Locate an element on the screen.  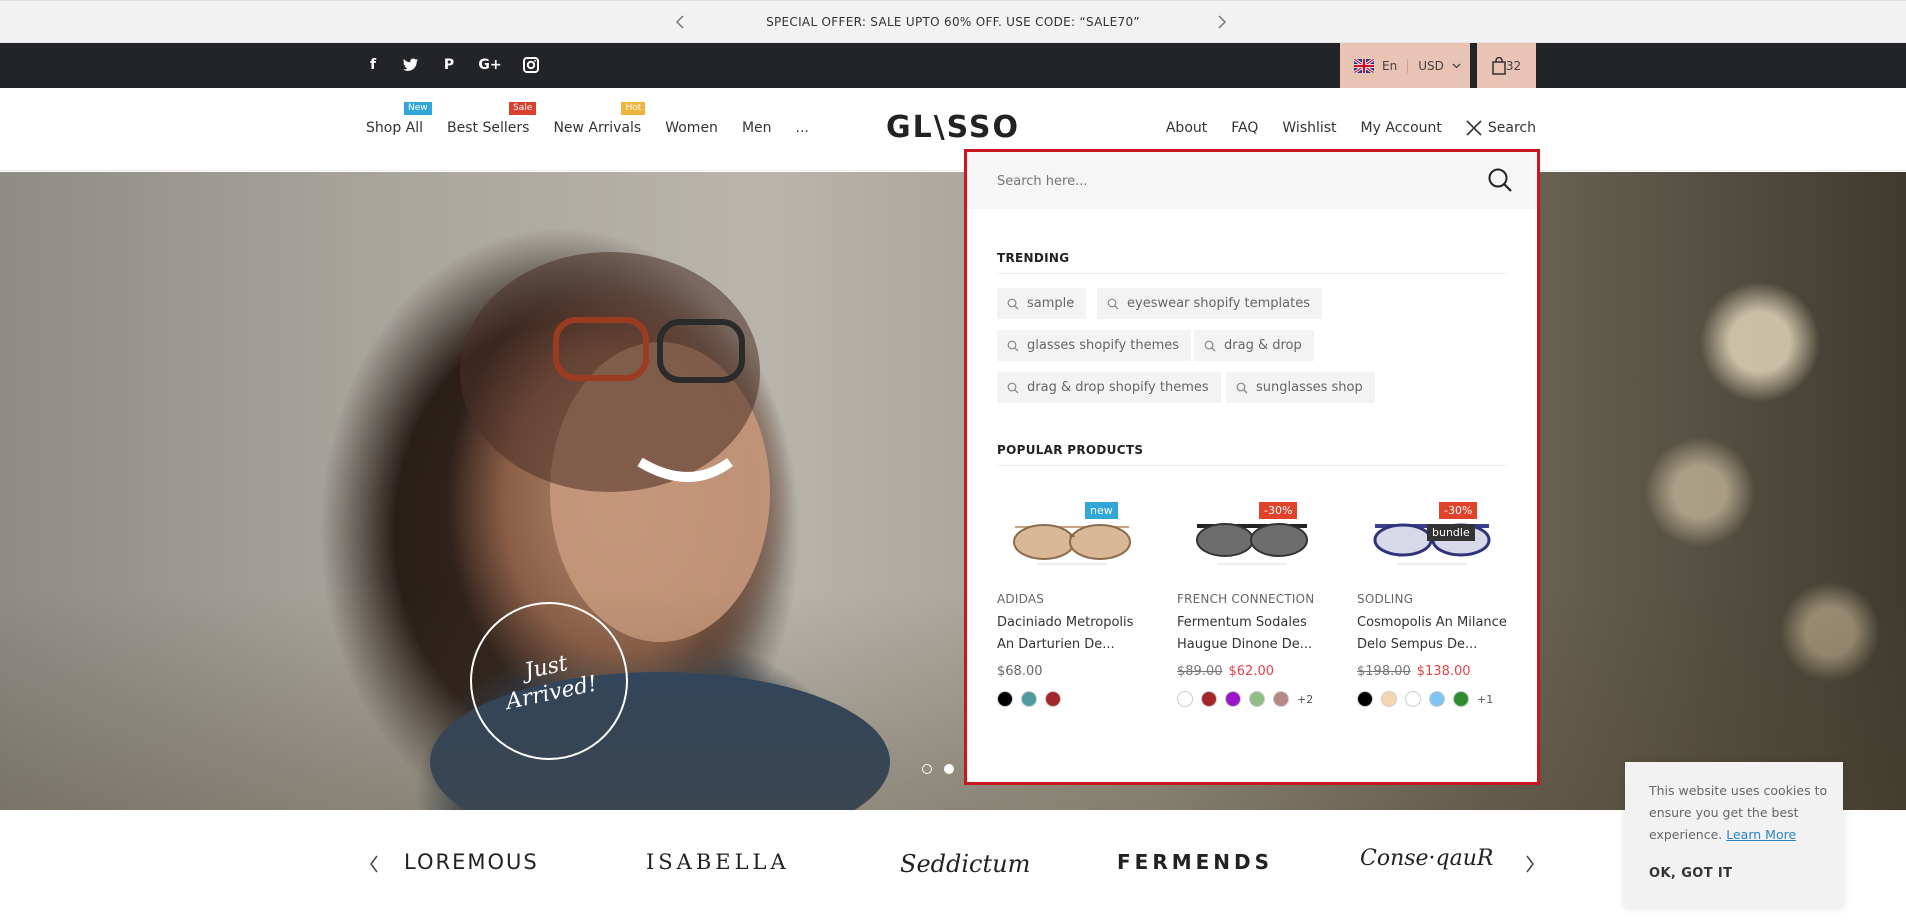
product-label-new: new is located at coordinates (1101, 510).